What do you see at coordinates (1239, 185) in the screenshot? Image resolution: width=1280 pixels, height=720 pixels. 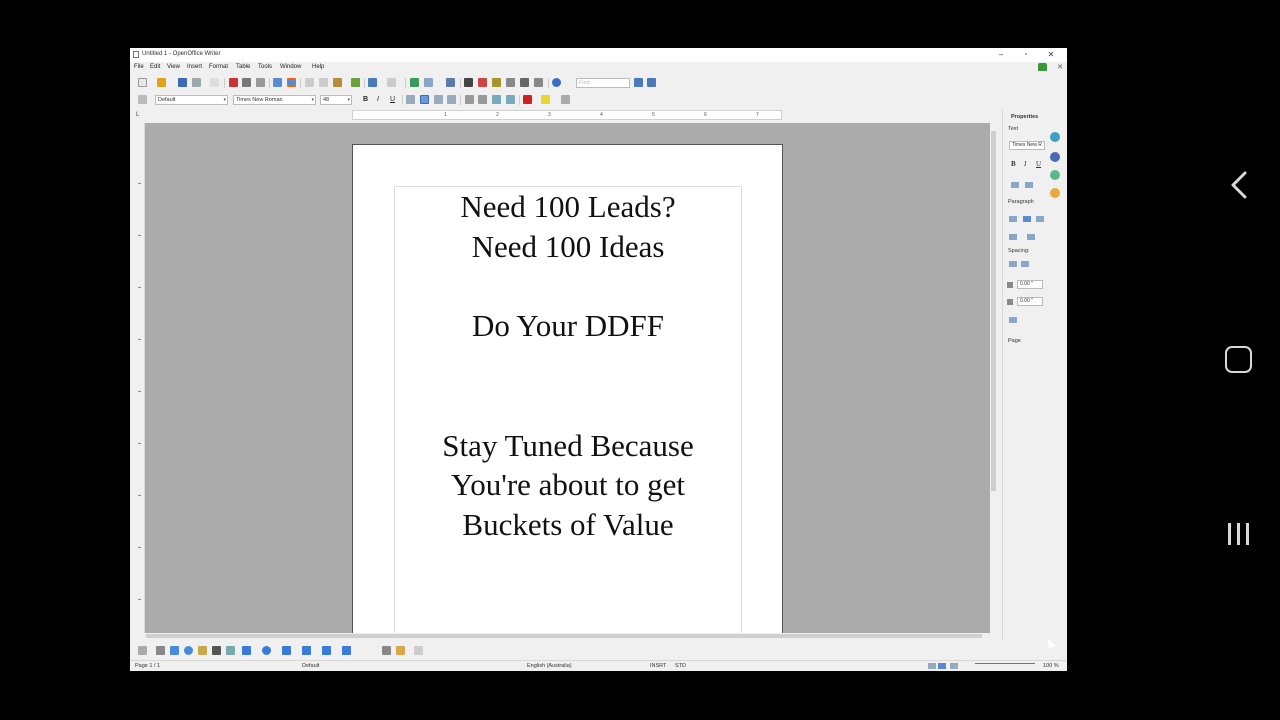 I see `back-icon` at bounding box center [1239, 185].